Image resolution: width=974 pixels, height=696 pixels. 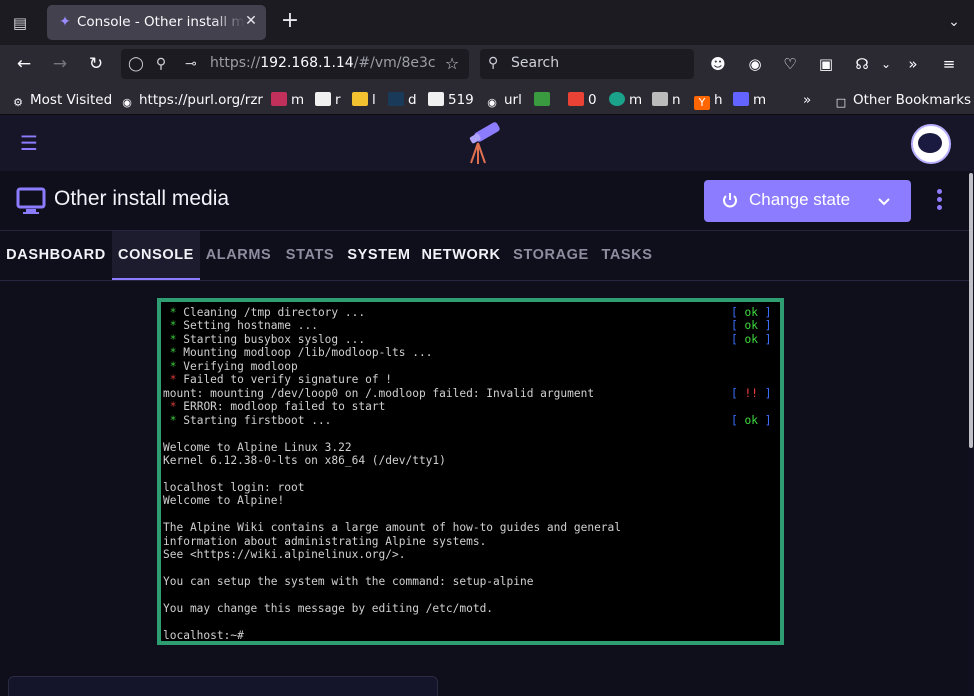 I want to click on back-arrow-icon: ←, so click(x=24, y=64).